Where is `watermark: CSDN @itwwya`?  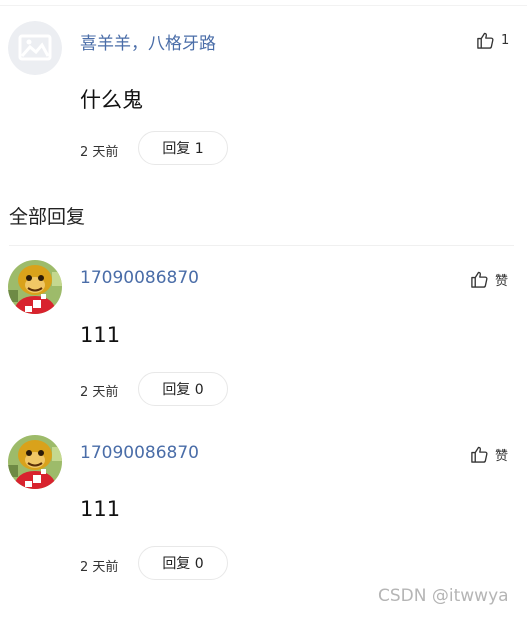
watermark: CSDN @itwwya is located at coordinates (443, 596).